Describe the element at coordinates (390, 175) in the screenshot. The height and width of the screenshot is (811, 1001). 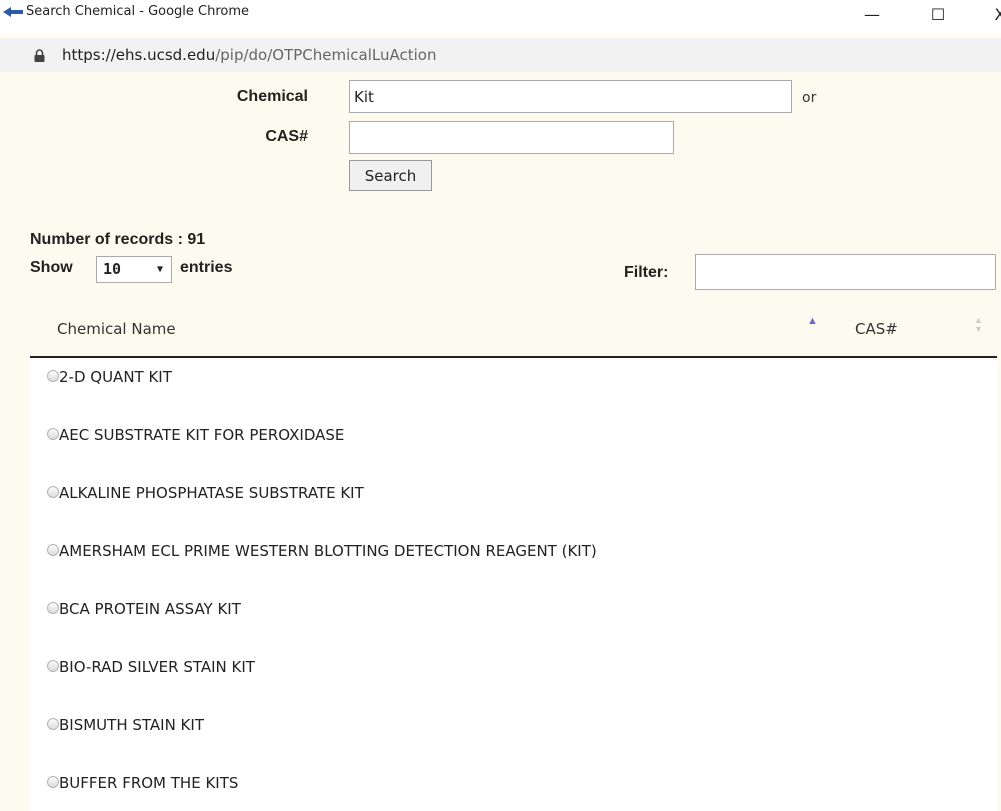
I see `search-button: Search` at that location.